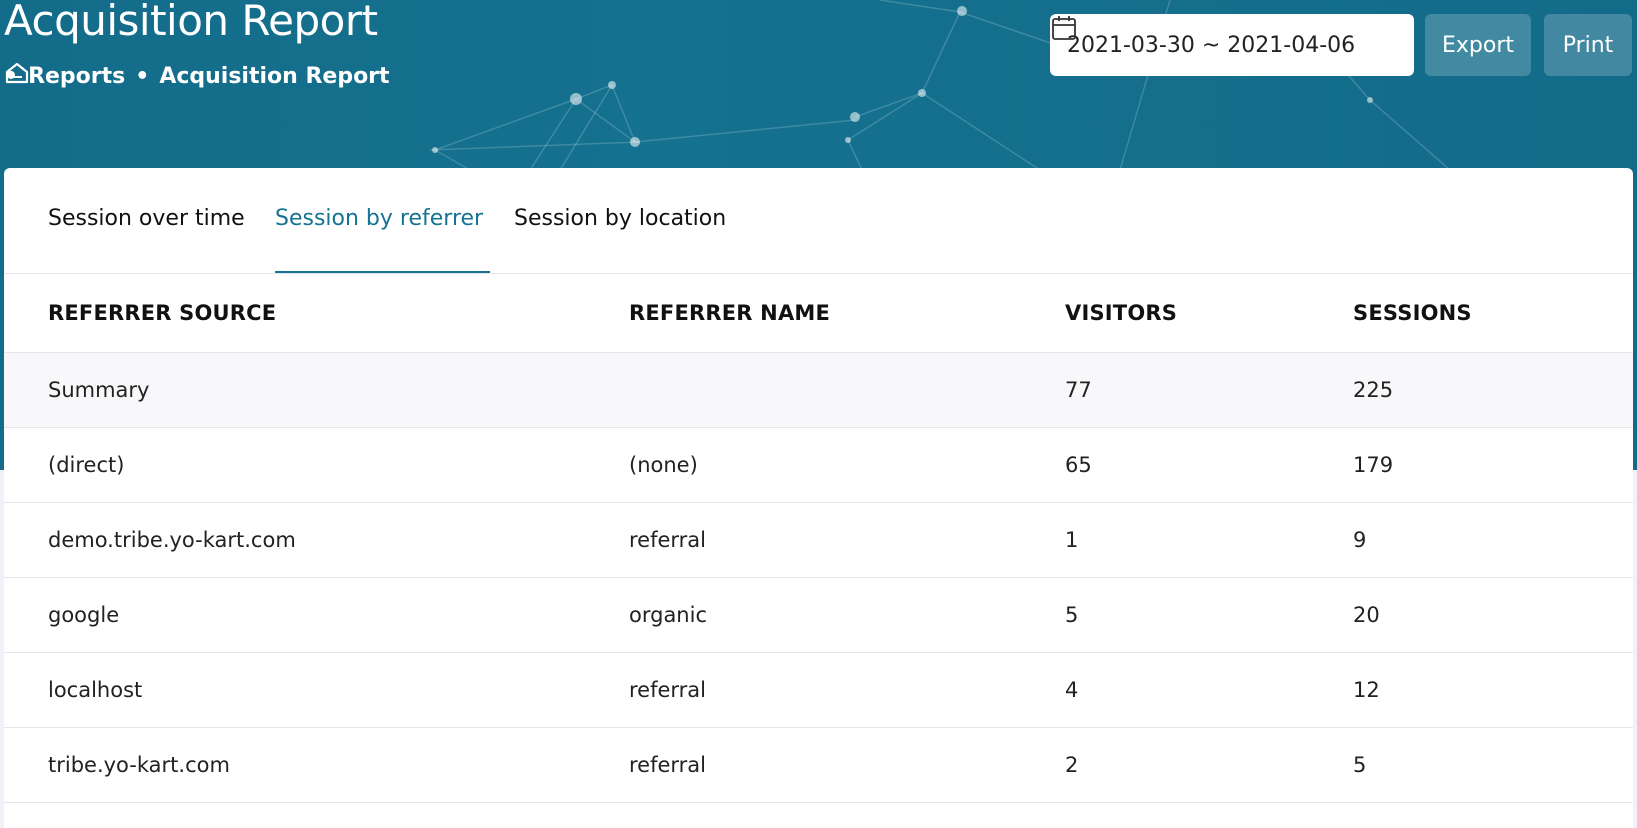 The width and height of the screenshot is (1637, 828). Describe the element at coordinates (1165, 765) in the screenshot. I see `visitors-cell: 2` at that location.